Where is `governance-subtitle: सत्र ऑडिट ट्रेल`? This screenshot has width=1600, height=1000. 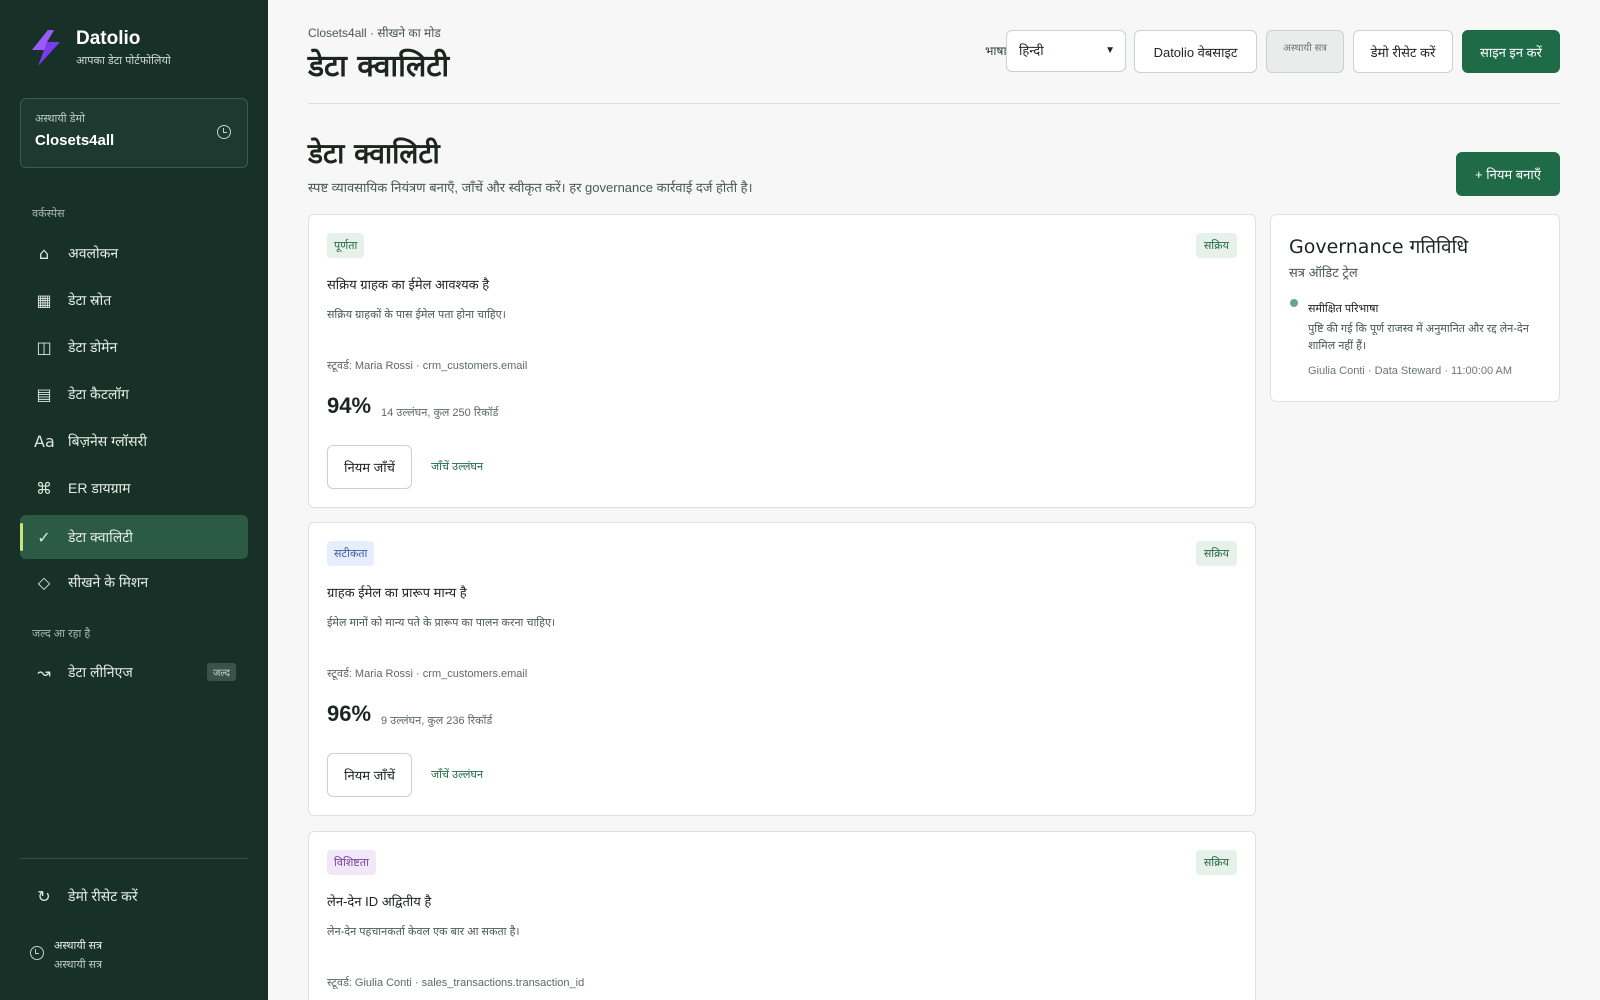
governance-subtitle: सत्र ऑडिट ट्रेल is located at coordinates (1323, 272).